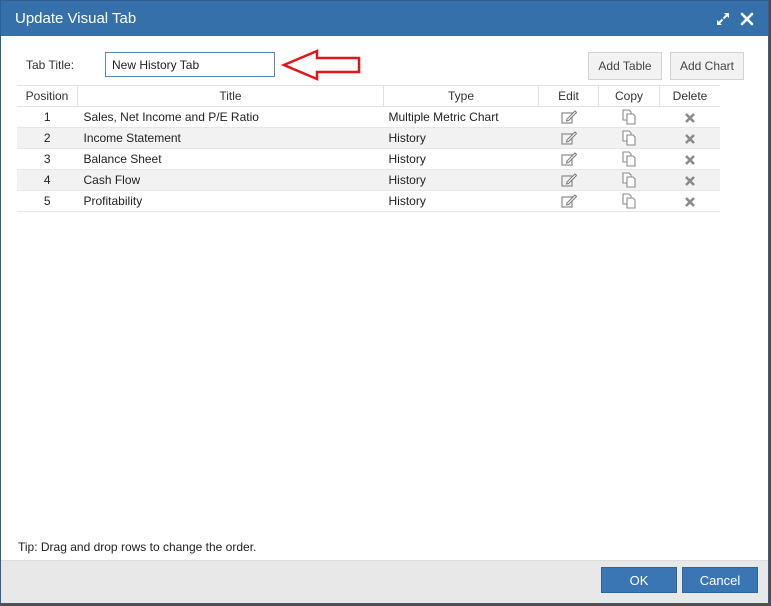 This screenshot has height=606, width=771. I want to click on row-title: Cash Flow, so click(230, 180).